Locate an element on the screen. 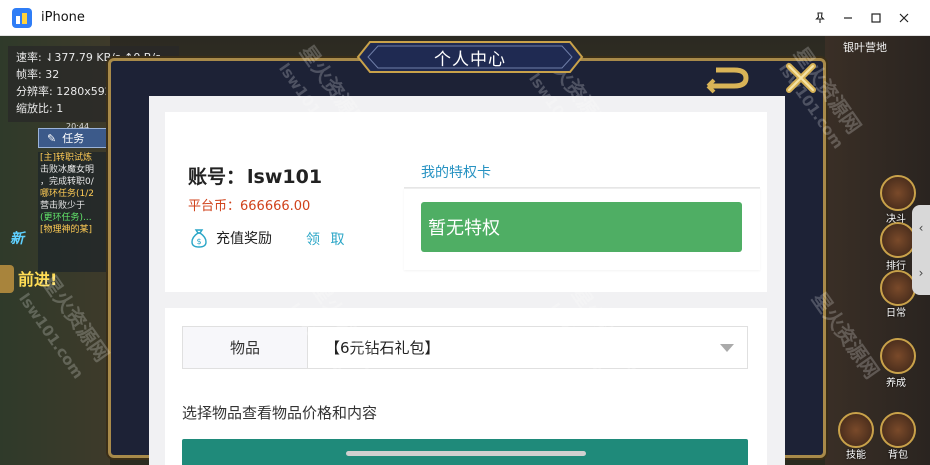 This screenshot has height=465, width=930. ranking-label: 排行 is located at coordinates (896, 266).